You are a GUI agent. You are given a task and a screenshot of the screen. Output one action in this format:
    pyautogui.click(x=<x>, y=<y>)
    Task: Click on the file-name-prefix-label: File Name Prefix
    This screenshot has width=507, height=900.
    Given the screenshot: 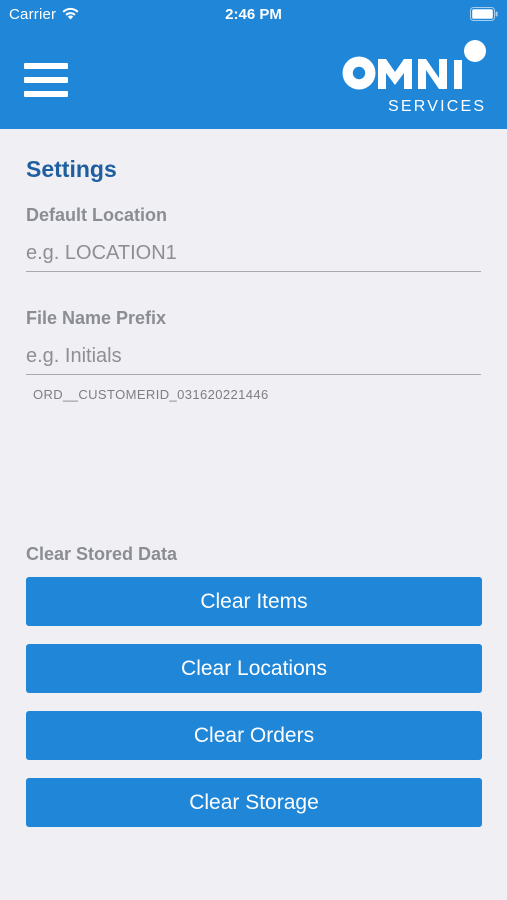 What is the action you would take?
    pyautogui.click(x=96, y=318)
    